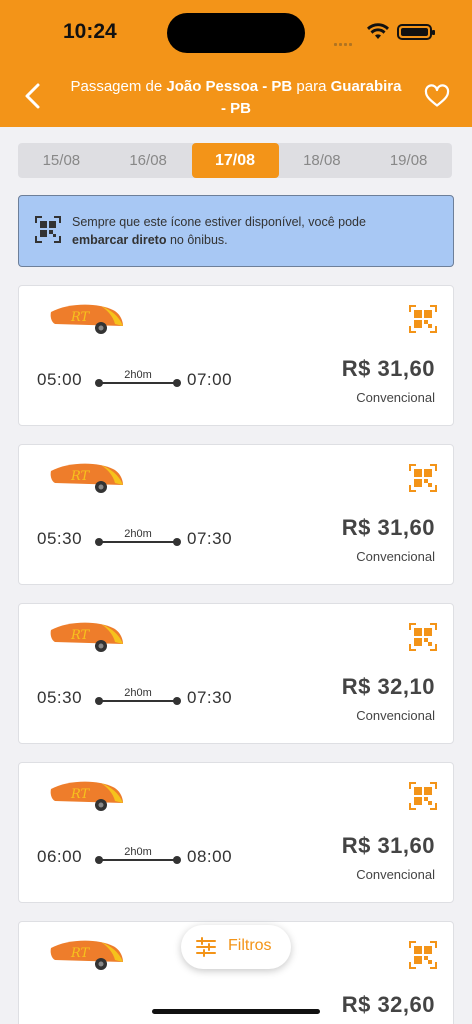 This screenshot has width=472, height=1024. I want to click on date-tab-selected: 17/08, so click(235, 160).